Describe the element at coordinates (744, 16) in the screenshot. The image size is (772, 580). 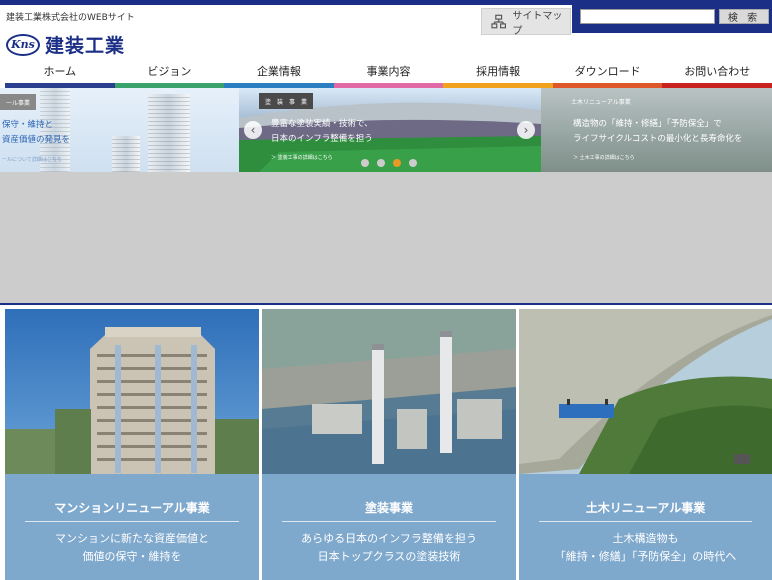
I see `search-button: 検 索` at that location.